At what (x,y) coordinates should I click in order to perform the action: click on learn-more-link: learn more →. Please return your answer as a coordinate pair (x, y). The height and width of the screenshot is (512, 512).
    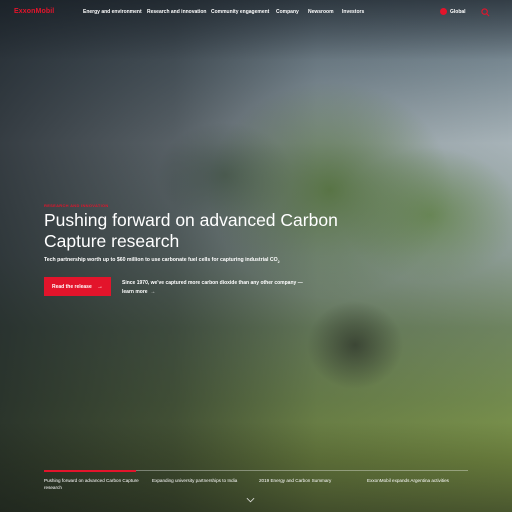
    Looking at the image, I should click on (138, 292).